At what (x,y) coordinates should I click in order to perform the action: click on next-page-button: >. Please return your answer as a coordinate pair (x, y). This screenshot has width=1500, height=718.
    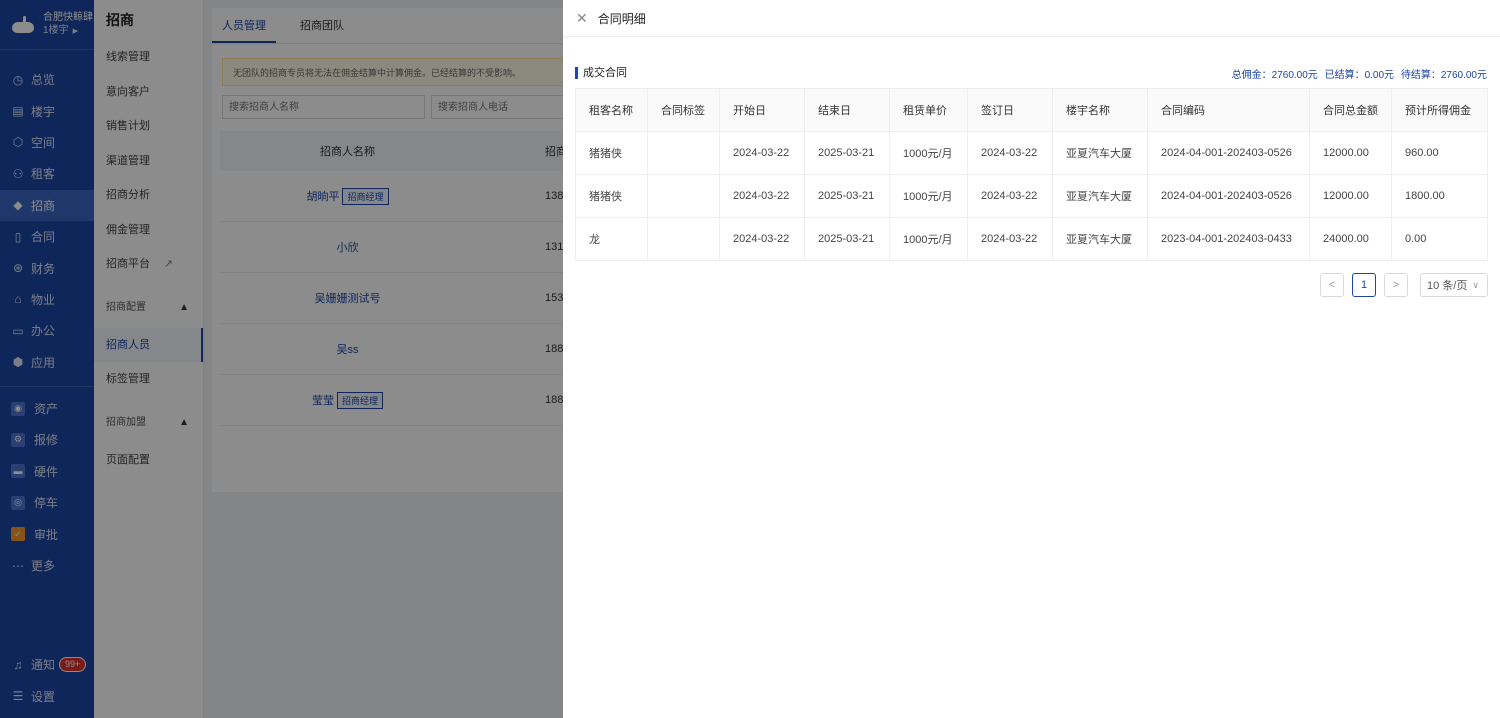
    Looking at the image, I should click on (1396, 285).